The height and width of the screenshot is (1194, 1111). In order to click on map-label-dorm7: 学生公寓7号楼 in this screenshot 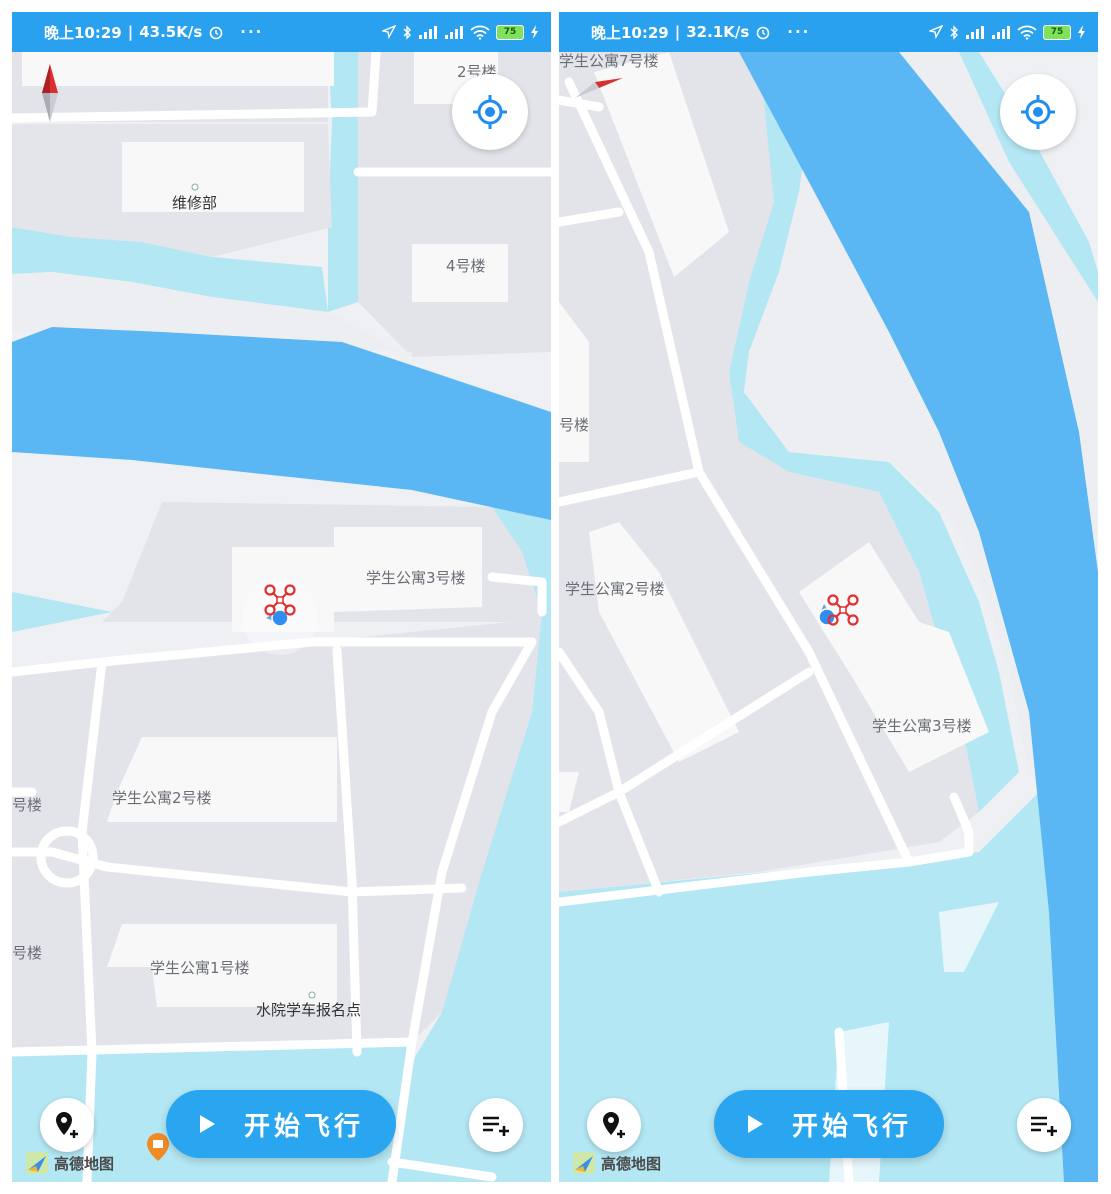, I will do `click(609, 61)`.